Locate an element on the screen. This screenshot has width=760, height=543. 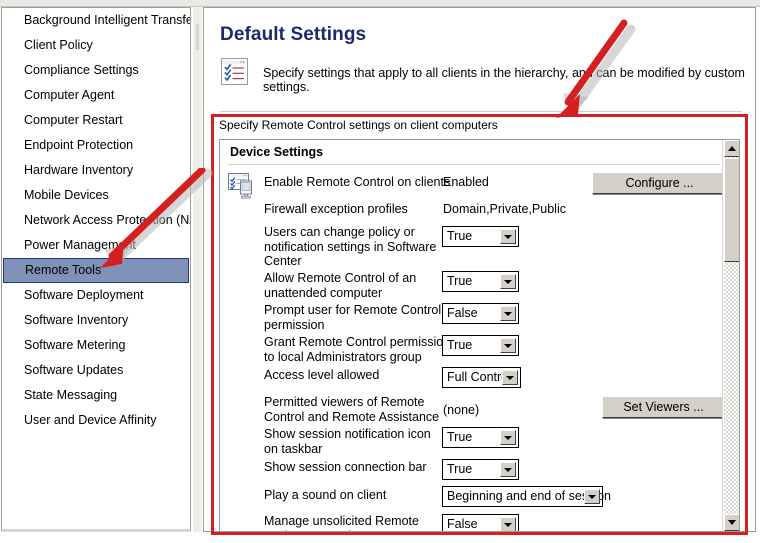
scroll-up-arrow-icon is located at coordinates (731, 148).